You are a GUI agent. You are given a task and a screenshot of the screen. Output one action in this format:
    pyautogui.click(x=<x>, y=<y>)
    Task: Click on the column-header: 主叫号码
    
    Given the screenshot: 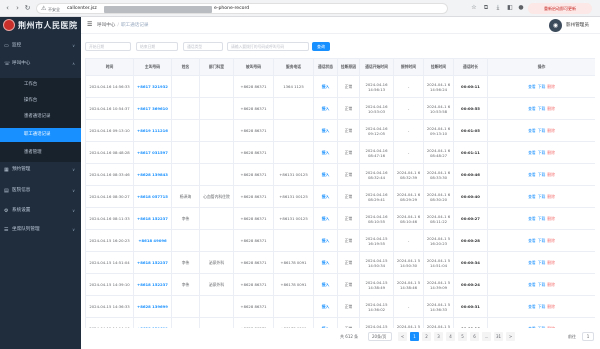 What is the action you would take?
    pyautogui.click(x=152, y=67)
    